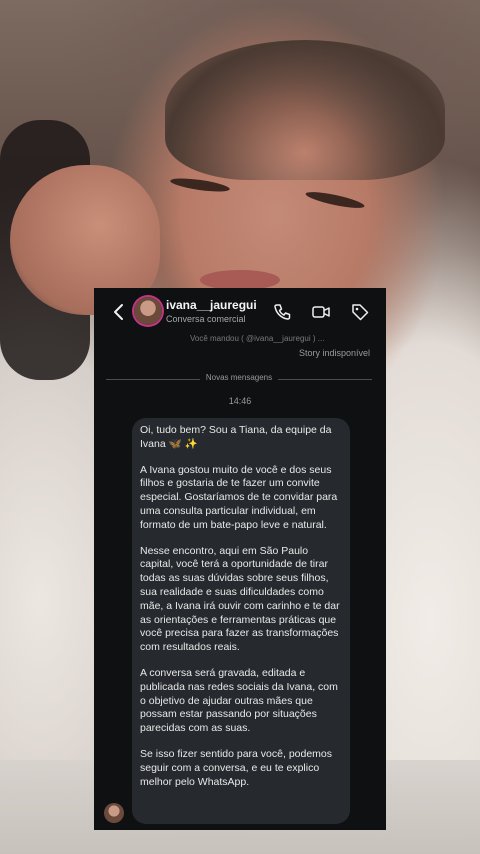 This screenshot has height=854, width=480. I want to click on right-eye-shape, so click(335, 200).